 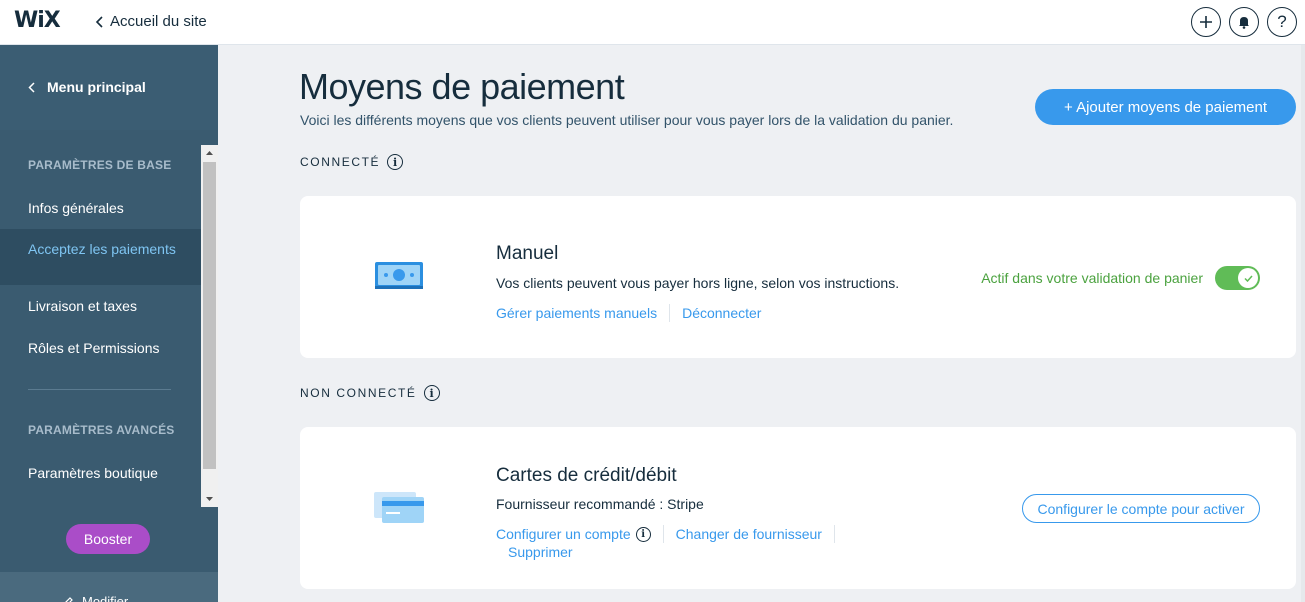 What do you see at coordinates (37, 20) in the screenshot?
I see `wix-logo: WiX` at bounding box center [37, 20].